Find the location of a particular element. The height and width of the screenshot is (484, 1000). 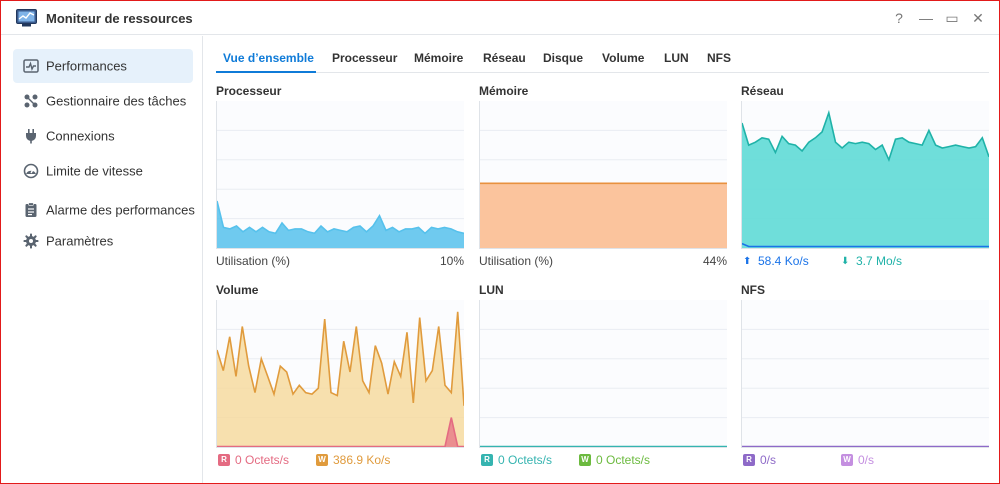

performance-icon is located at coordinates (31, 66).